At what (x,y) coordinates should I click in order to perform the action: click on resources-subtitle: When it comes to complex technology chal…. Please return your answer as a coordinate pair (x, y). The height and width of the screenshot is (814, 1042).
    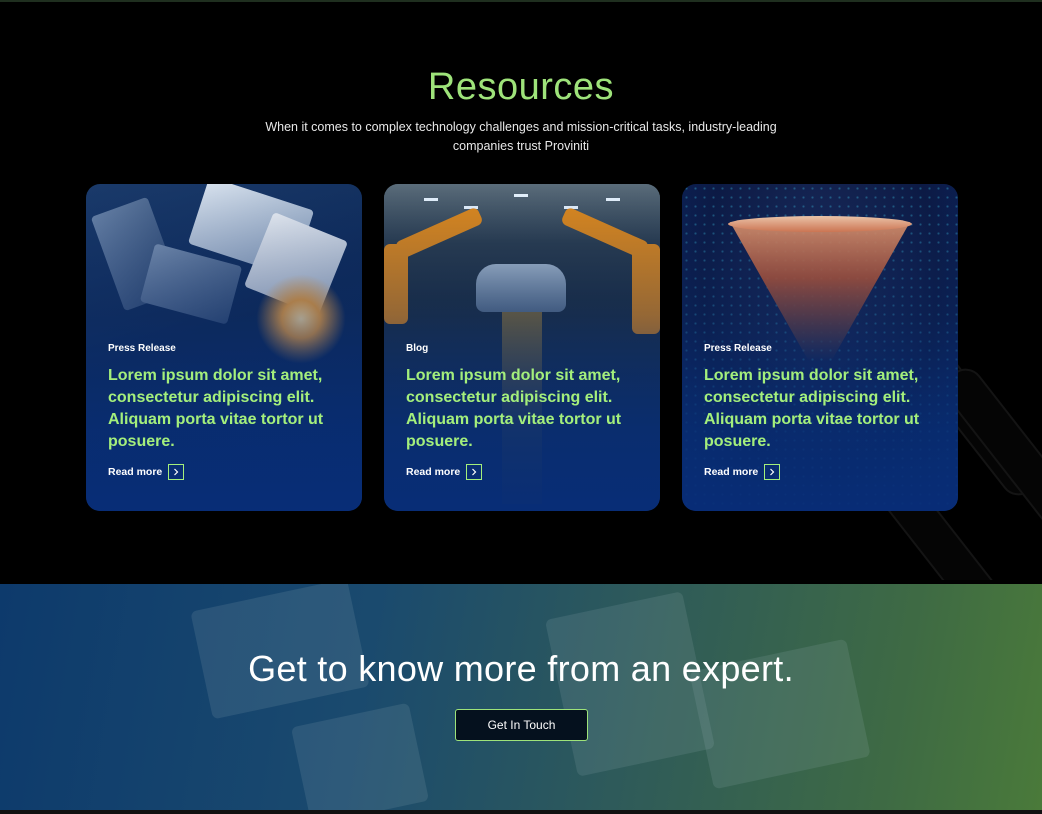
    Looking at the image, I should click on (521, 136).